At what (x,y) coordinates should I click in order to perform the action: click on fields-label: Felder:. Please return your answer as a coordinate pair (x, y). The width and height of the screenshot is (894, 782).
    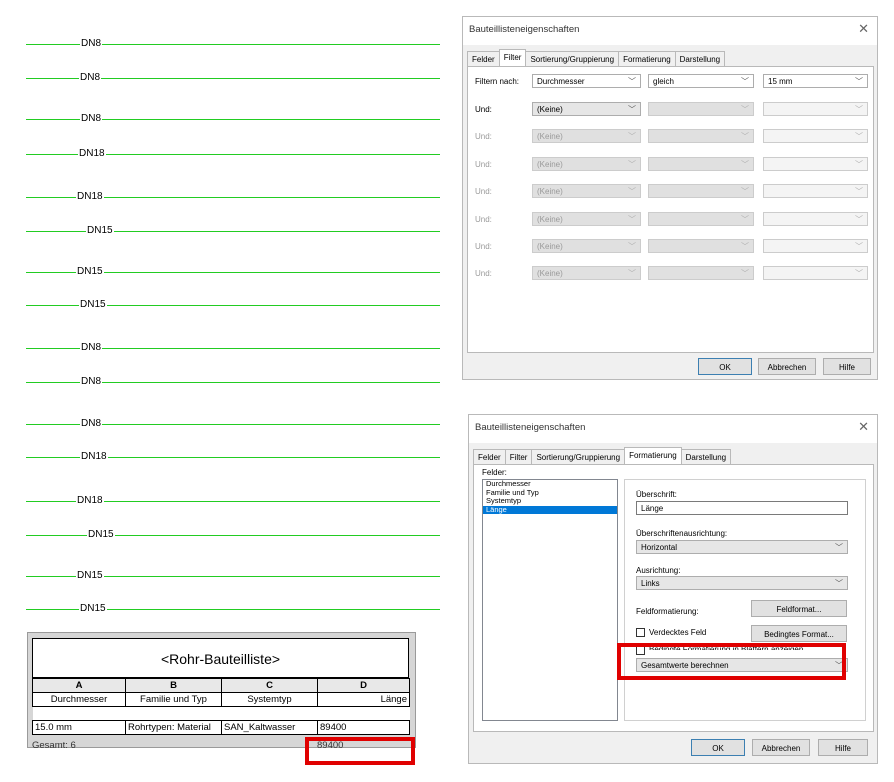
    Looking at the image, I should click on (494, 472).